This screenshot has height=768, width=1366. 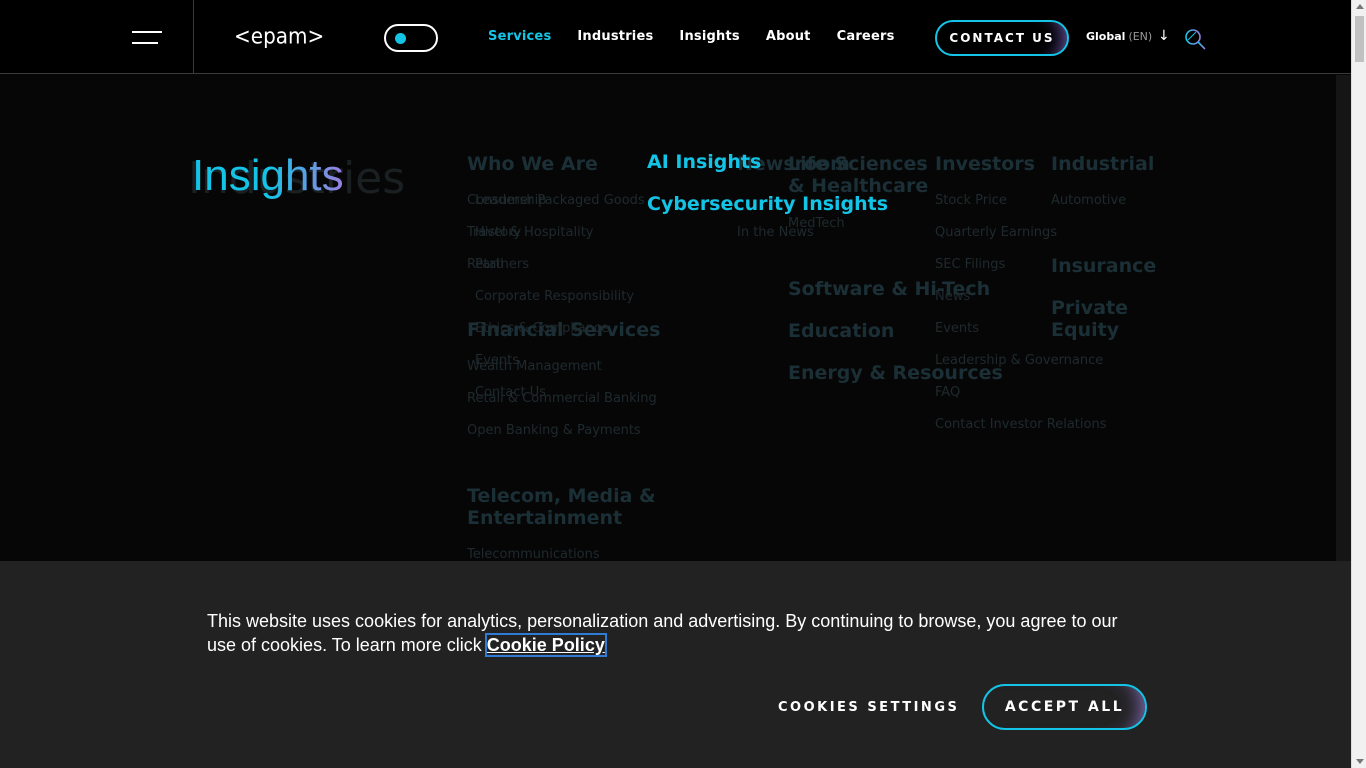 What do you see at coordinates (841, 331) in the screenshot?
I see `ghost-heading: Education` at bounding box center [841, 331].